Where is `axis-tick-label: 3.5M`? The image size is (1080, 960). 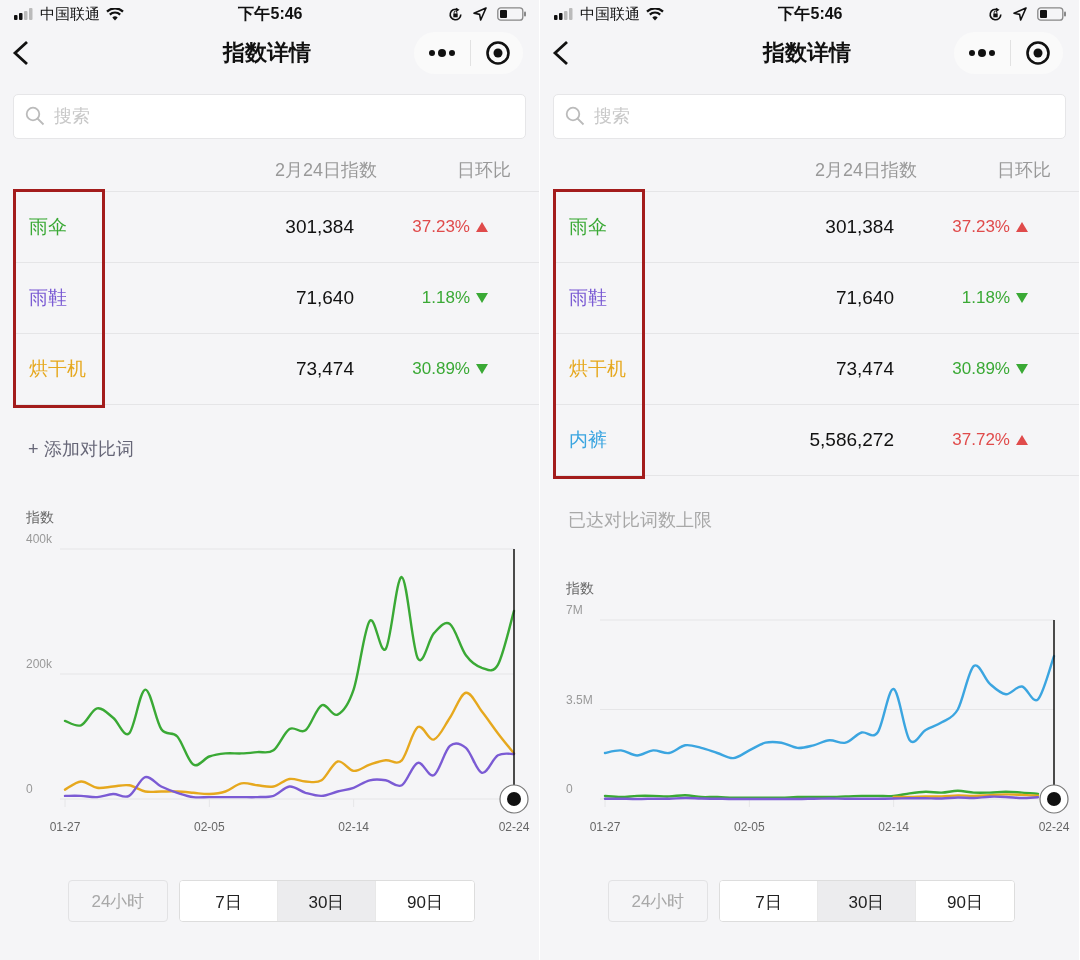
axis-tick-label: 3.5M is located at coordinates (579, 699).